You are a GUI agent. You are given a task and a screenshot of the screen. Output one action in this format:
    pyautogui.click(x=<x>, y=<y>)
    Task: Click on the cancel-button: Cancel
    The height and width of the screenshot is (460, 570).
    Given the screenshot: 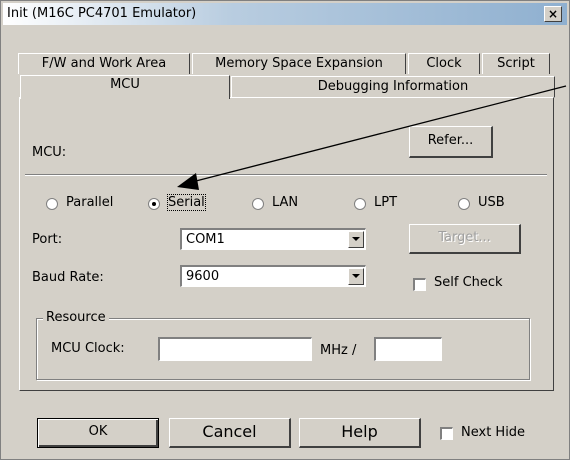 What is the action you would take?
    pyautogui.click(x=230, y=433)
    